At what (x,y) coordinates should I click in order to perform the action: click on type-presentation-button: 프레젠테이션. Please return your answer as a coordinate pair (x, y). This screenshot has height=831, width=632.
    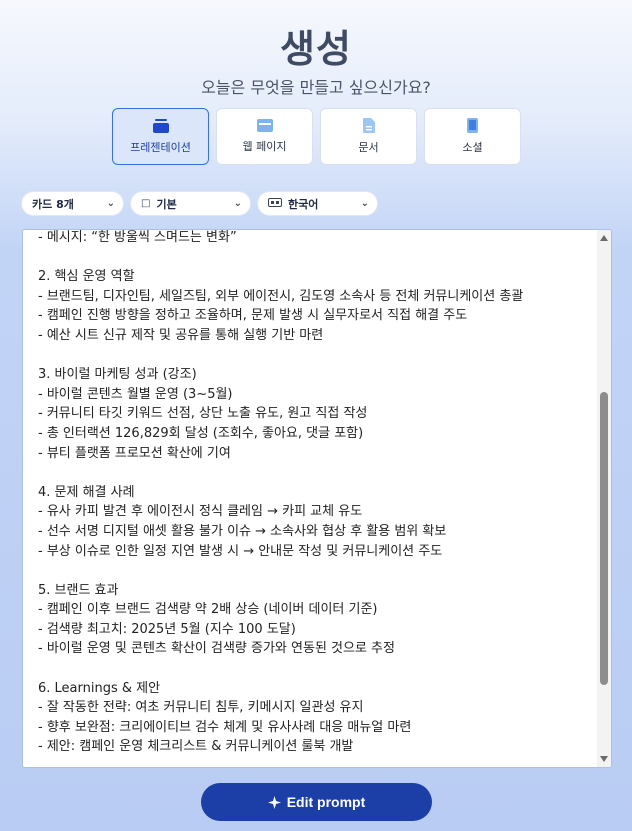
    Looking at the image, I should click on (160, 136).